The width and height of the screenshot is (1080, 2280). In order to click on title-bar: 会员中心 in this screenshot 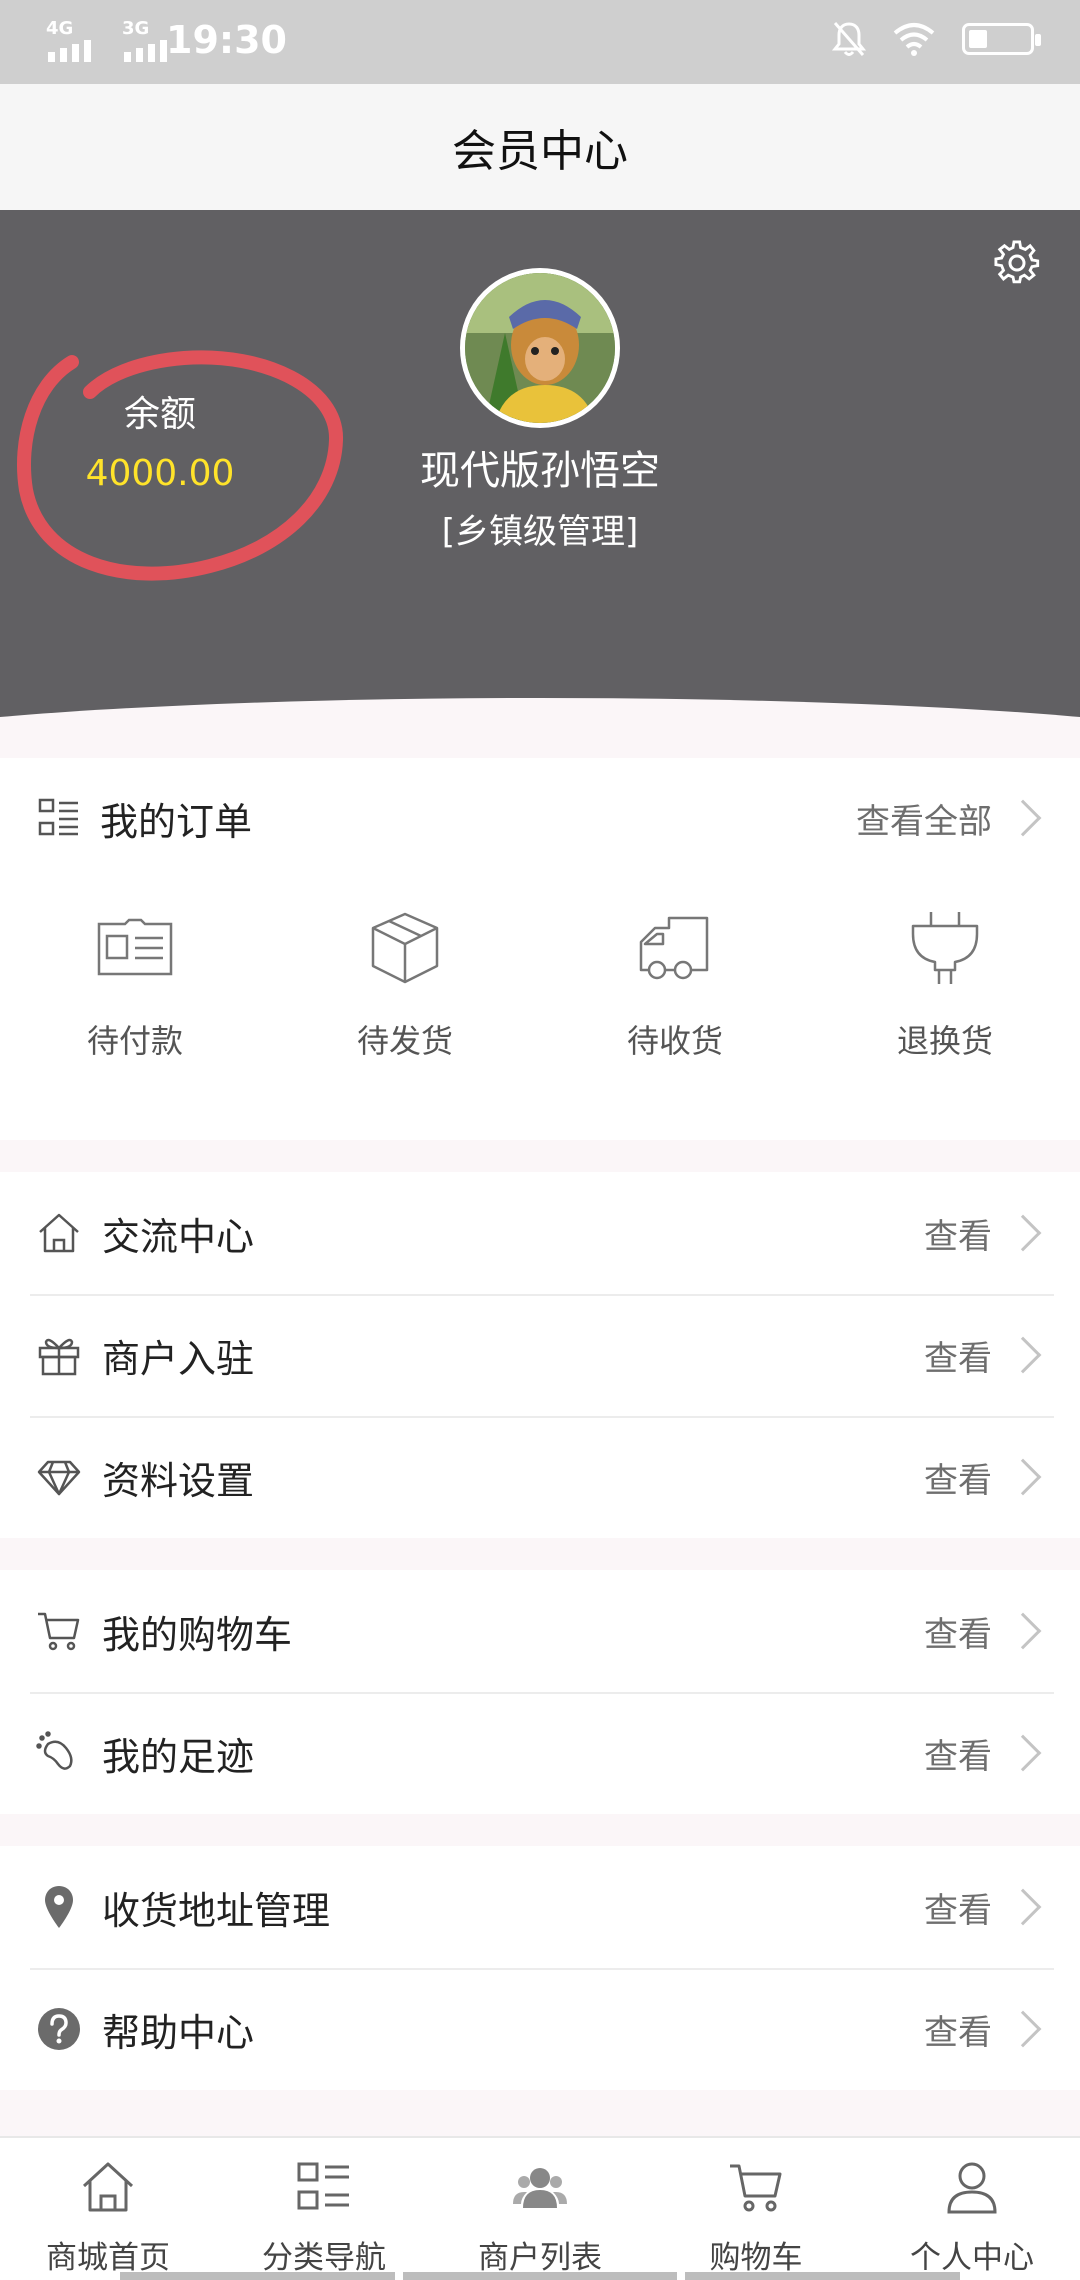, I will do `click(540, 147)`.